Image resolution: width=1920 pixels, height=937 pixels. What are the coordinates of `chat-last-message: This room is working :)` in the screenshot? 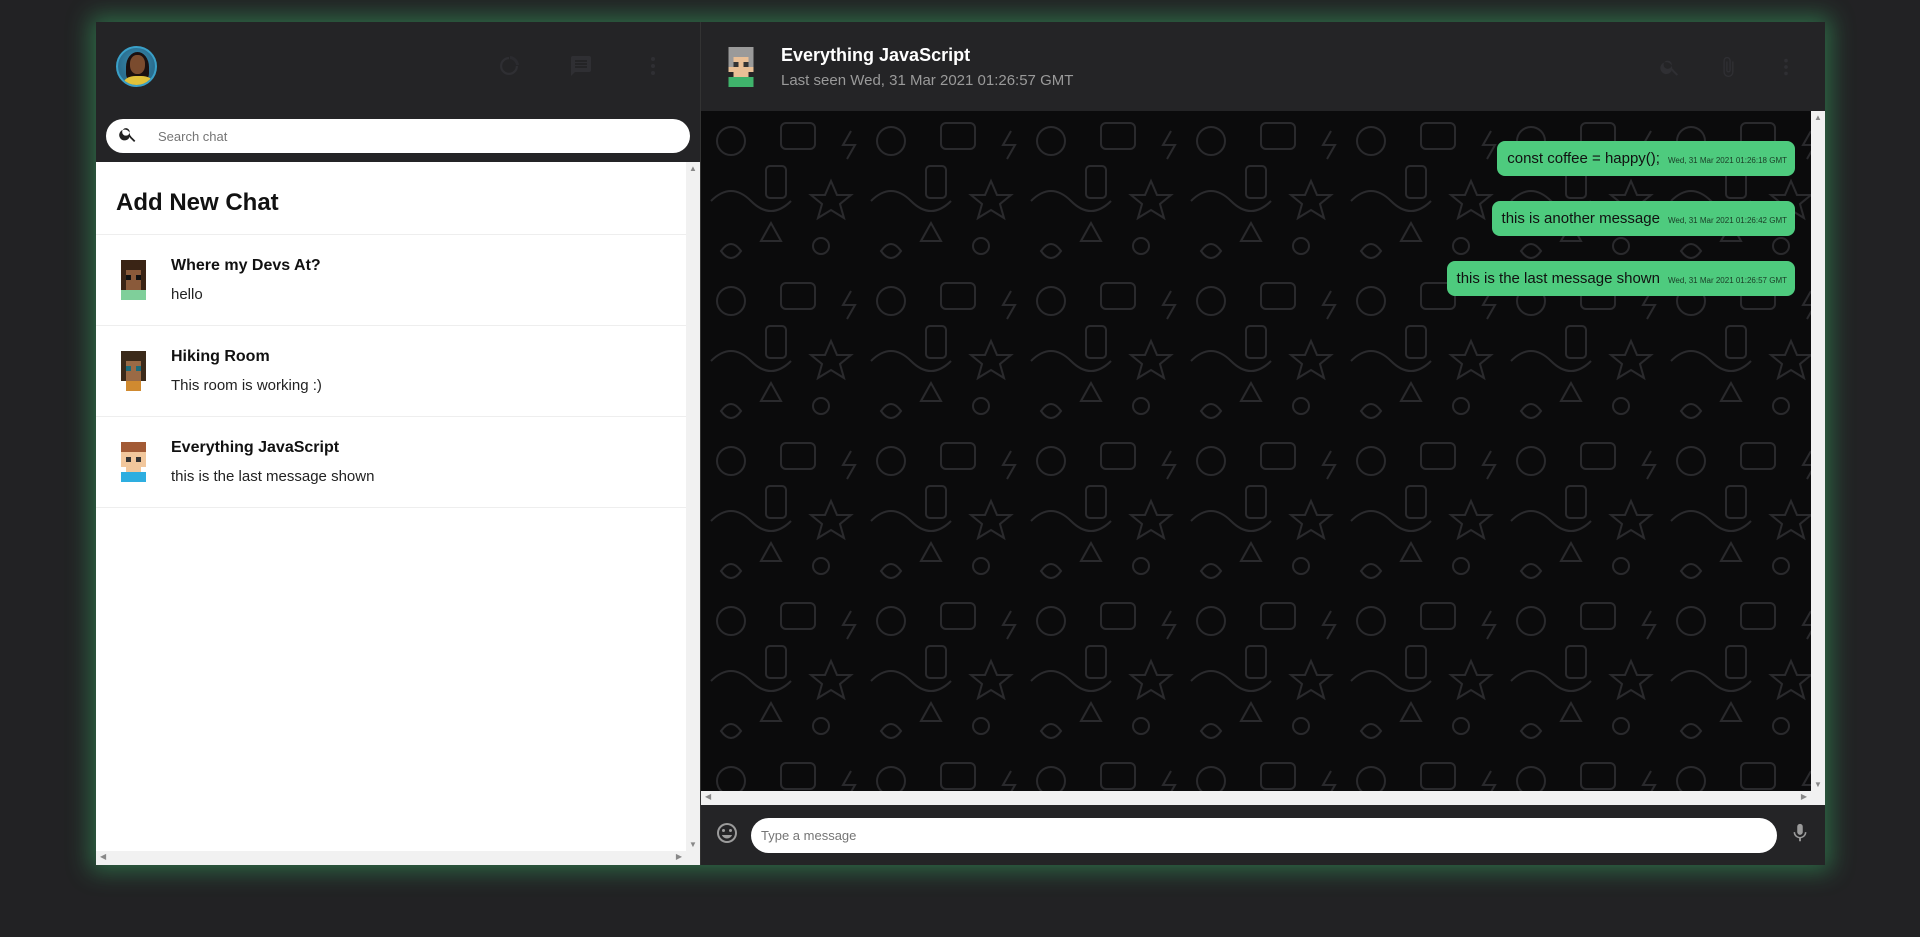 It's located at (246, 385).